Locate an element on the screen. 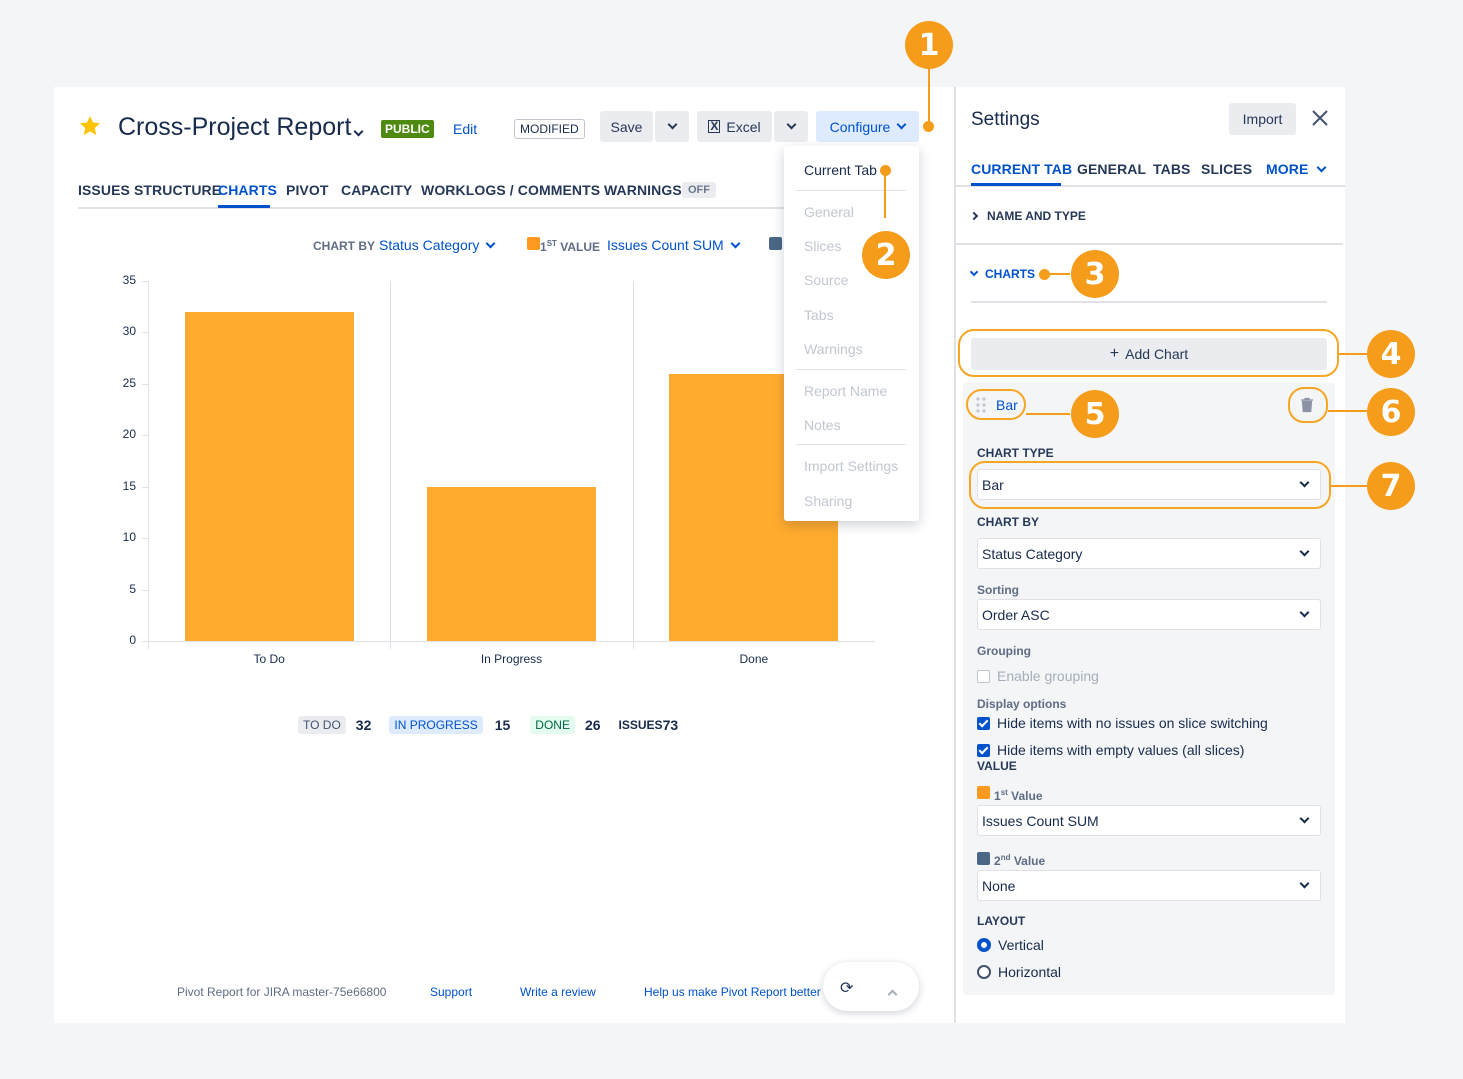 The height and width of the screenshot is (1079, 1463). menu-item-sharing: Sharing is located at coordinates (828, 501).